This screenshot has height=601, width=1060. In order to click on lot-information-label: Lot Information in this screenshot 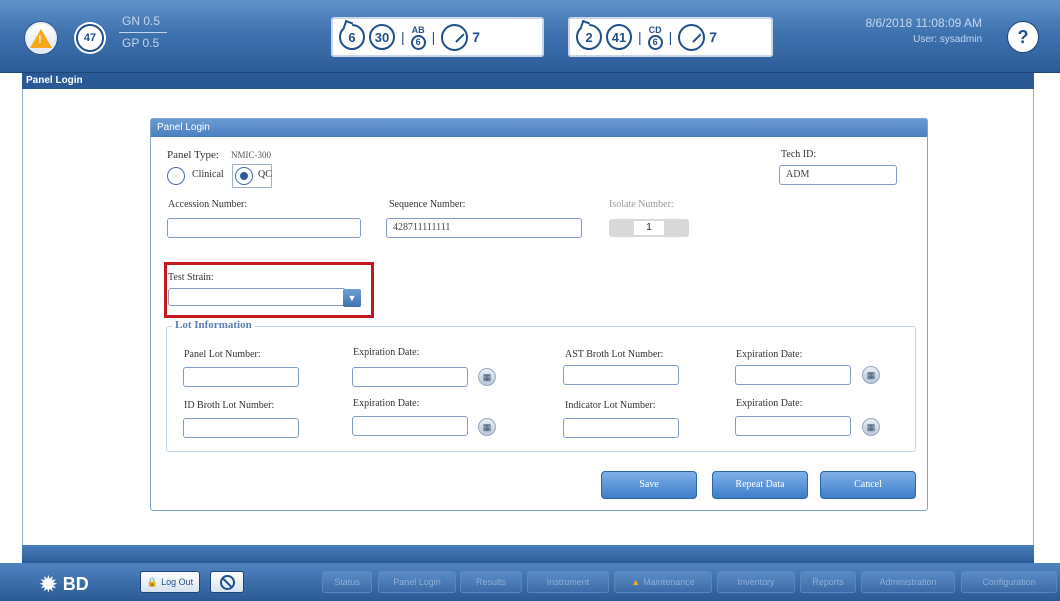, I will do `click(213, 325)`.